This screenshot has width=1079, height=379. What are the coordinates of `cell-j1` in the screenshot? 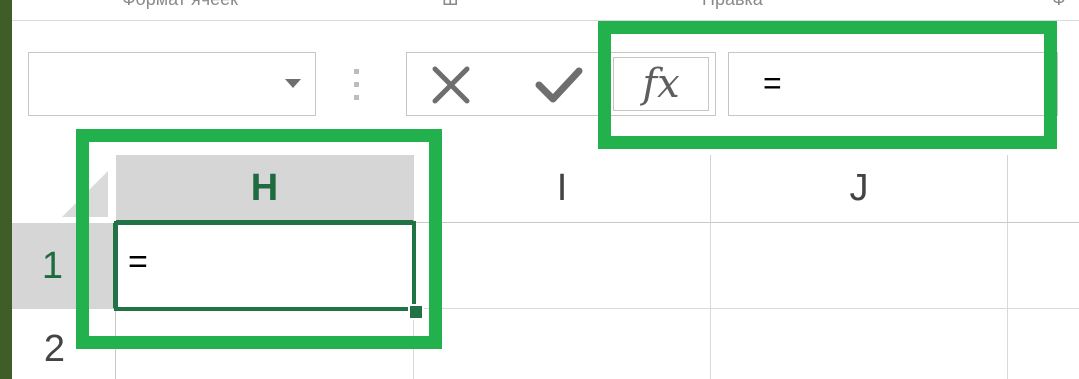 It's located at (859, 266).